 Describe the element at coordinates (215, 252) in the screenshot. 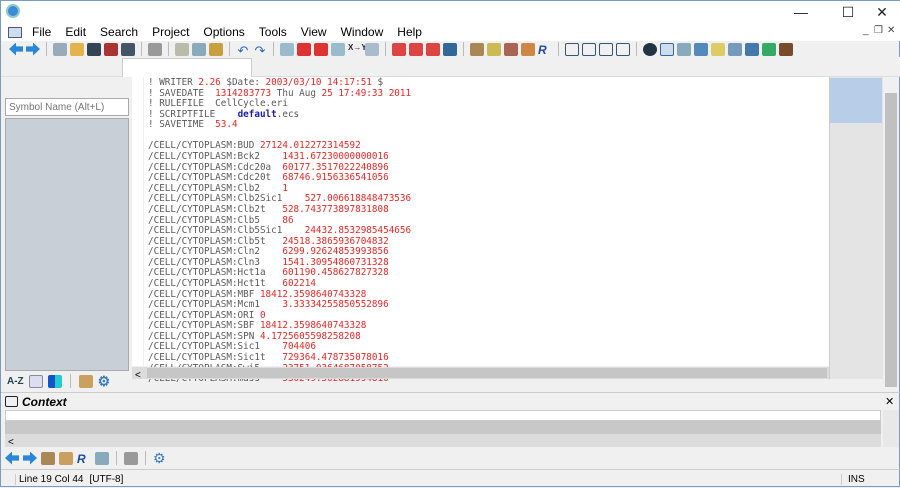

I see `variable-path: /CELL/CYTOPLASM:Cln2` at that location.